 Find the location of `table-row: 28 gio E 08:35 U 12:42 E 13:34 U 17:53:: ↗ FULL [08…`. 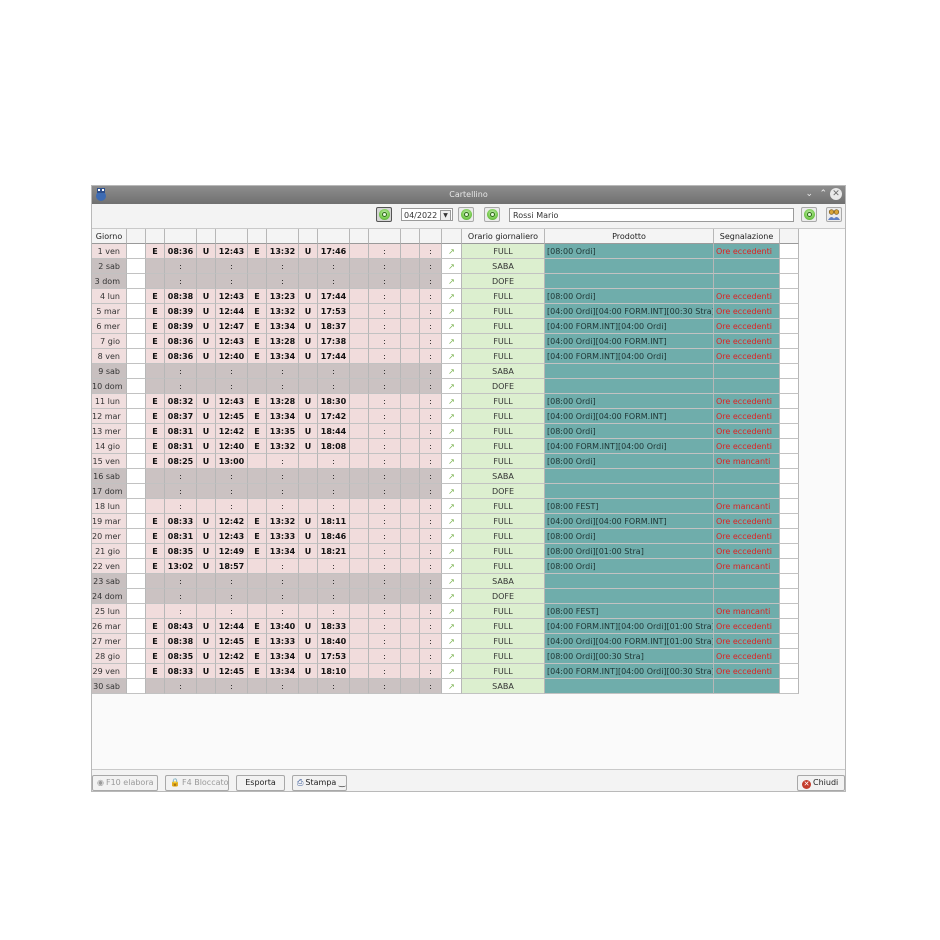

table-row: 28 gio E 08:35 U 12:42 E 13:34 U 17:53:: ↗ FULL [08… is located at coordinates (445, 656).